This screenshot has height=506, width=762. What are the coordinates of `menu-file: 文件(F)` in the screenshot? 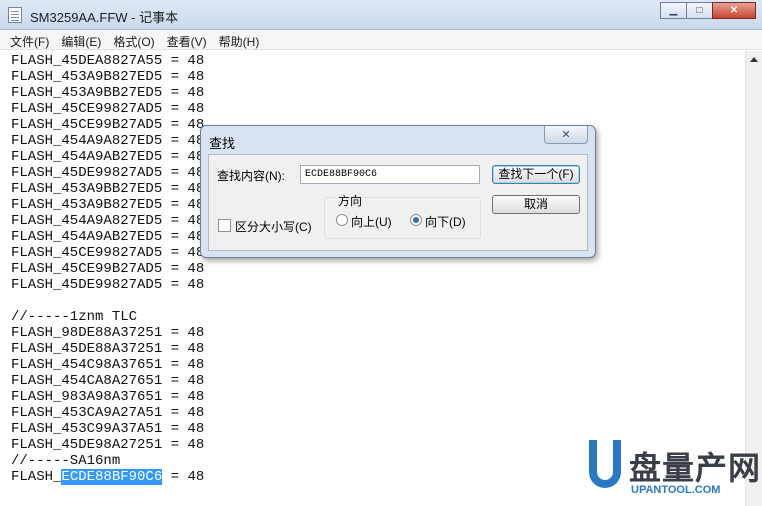 It's located at (29, 39).